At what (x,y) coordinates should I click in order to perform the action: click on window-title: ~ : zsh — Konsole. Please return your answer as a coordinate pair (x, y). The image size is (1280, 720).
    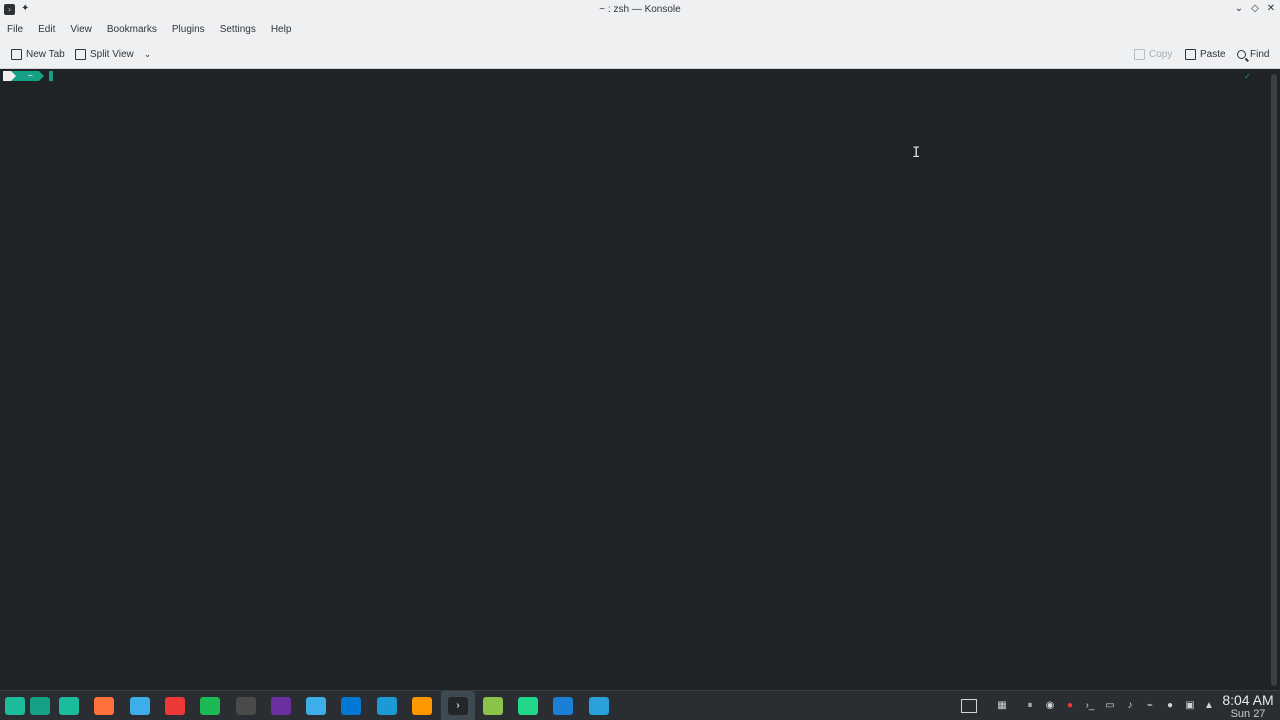
    Looking at the image, I should click on (640, 9).